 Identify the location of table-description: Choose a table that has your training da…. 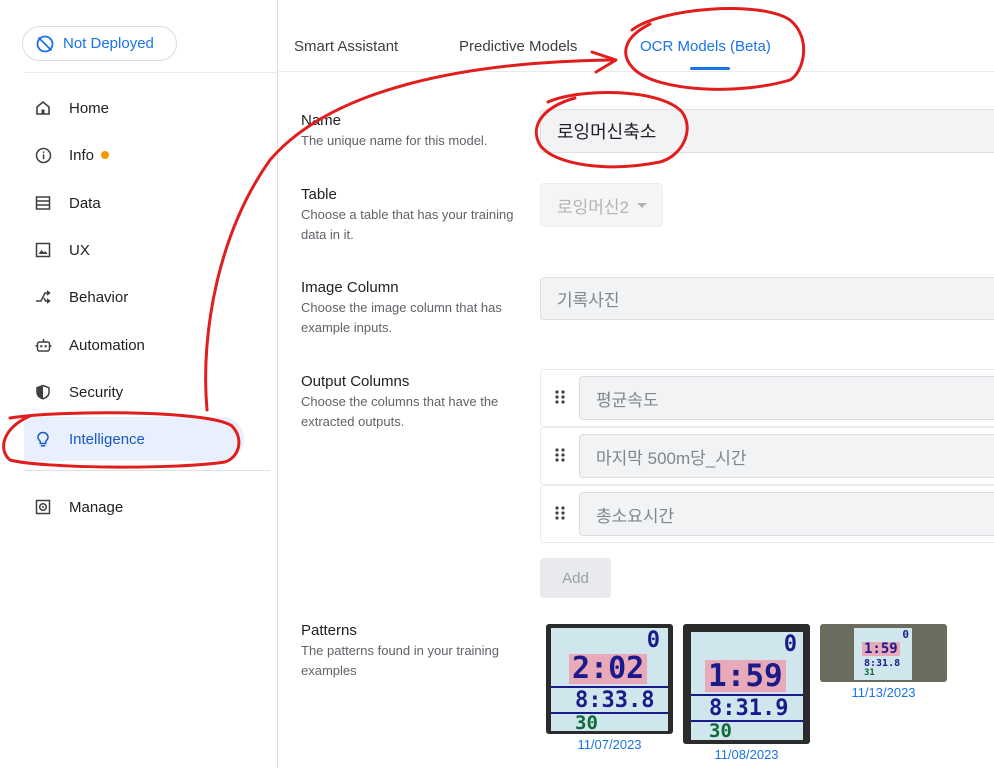
(407, 224).